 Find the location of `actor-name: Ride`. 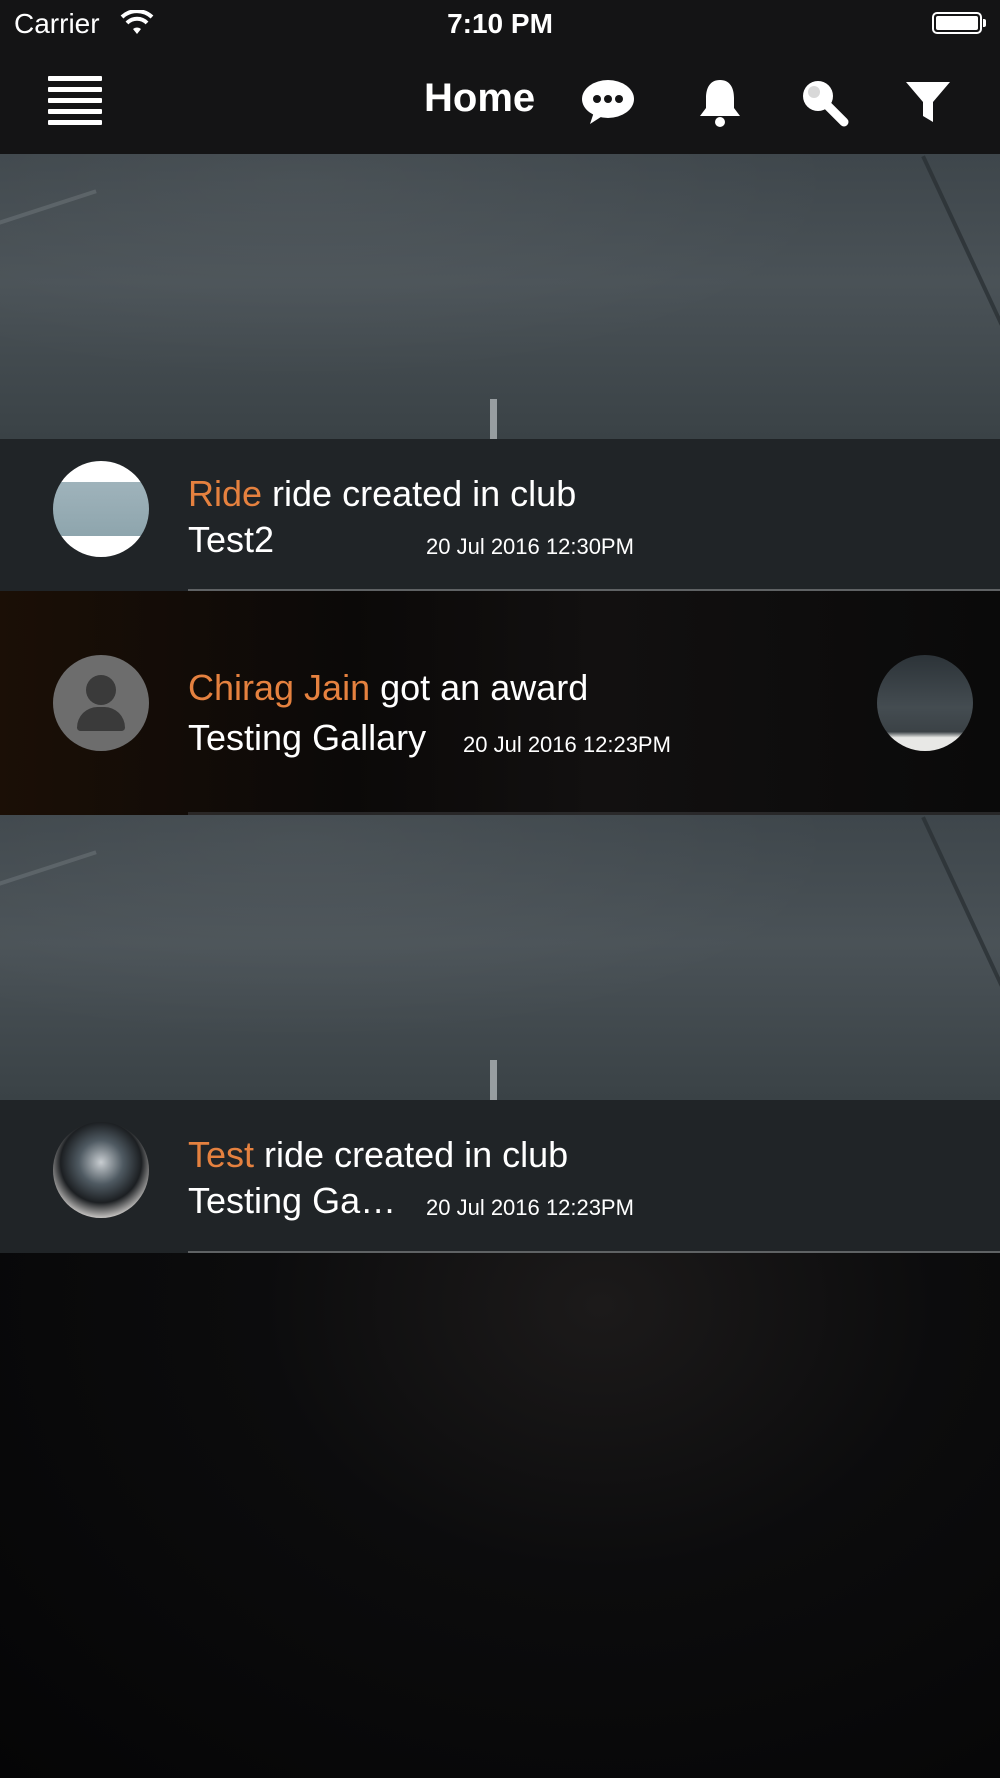

actor-name: Ride is located at coordinates (225, 493).